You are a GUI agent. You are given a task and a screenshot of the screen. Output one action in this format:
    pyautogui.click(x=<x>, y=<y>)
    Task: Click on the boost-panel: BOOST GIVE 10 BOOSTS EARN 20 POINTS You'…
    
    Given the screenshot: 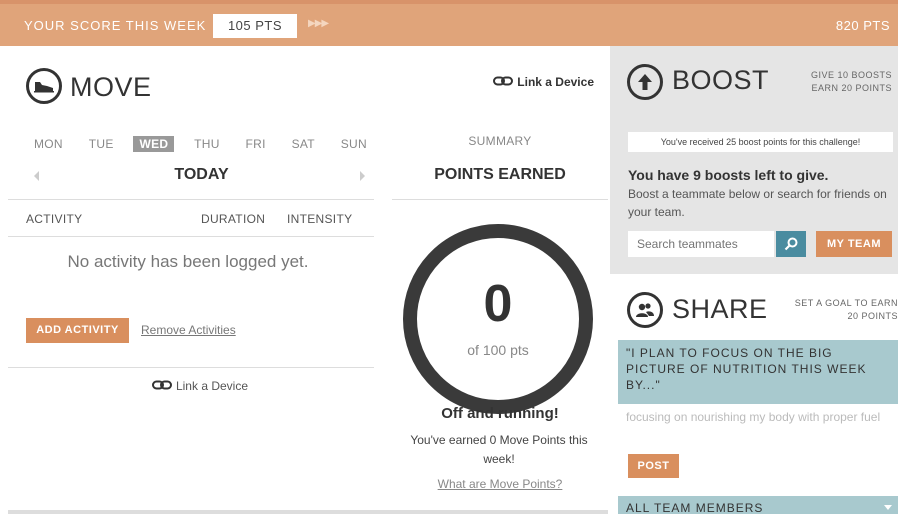 What is the action you would take?
    pyautogui.click(x=754, y=160)
    